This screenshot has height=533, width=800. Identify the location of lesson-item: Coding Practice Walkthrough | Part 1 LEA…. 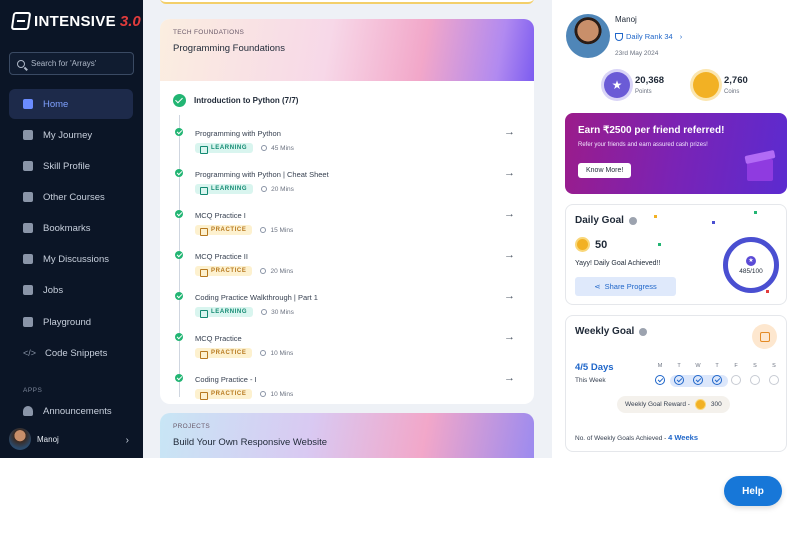
(347, 311).